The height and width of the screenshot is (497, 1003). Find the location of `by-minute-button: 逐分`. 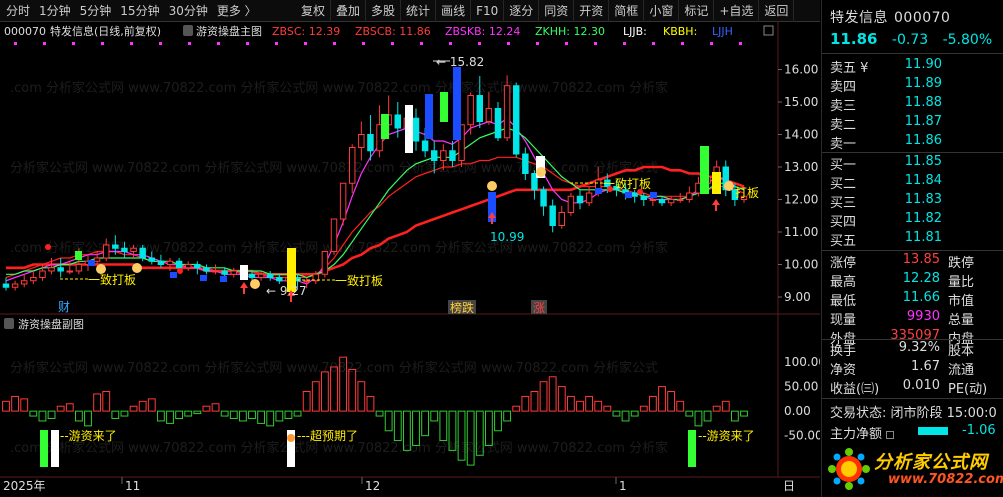

by-minute-button: 逐分 is located at coordinates (522, 11).